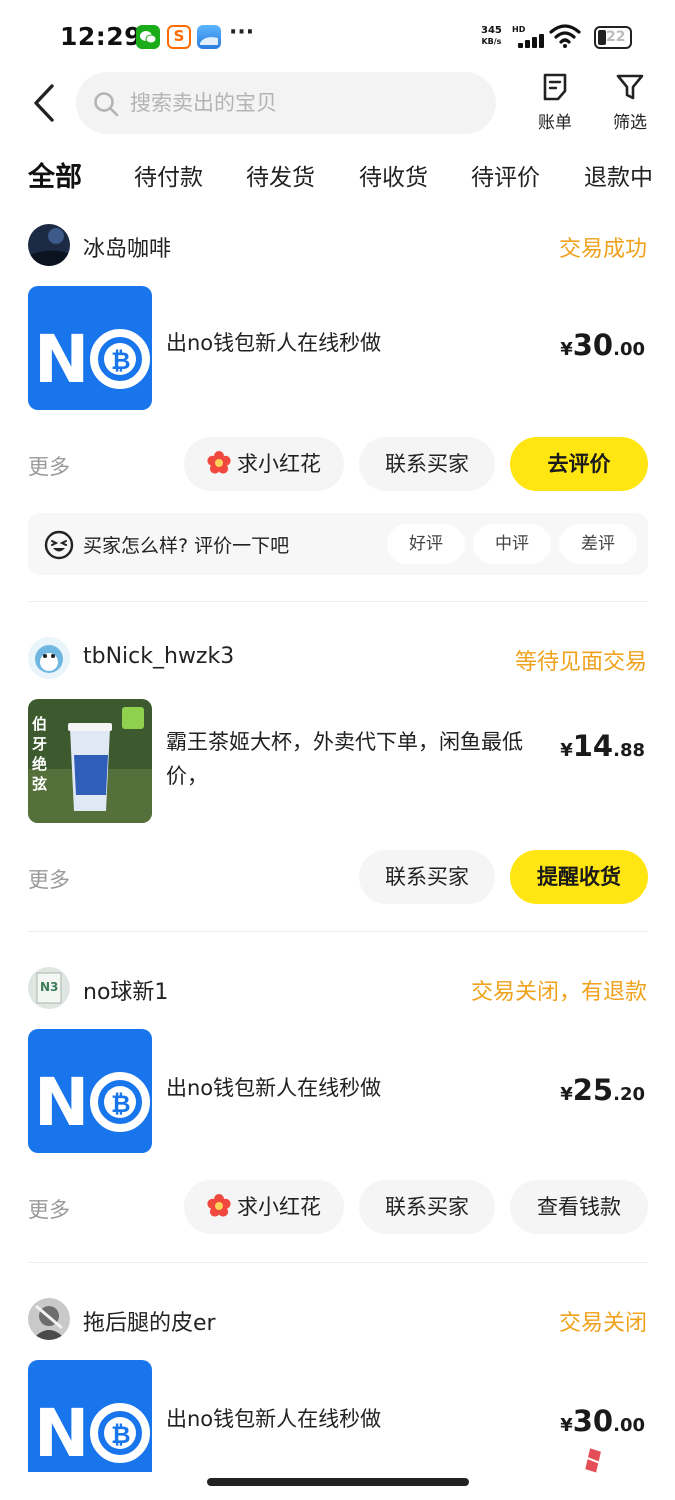  I want to click on item-price: ¥25.20, so click(602, 1090).